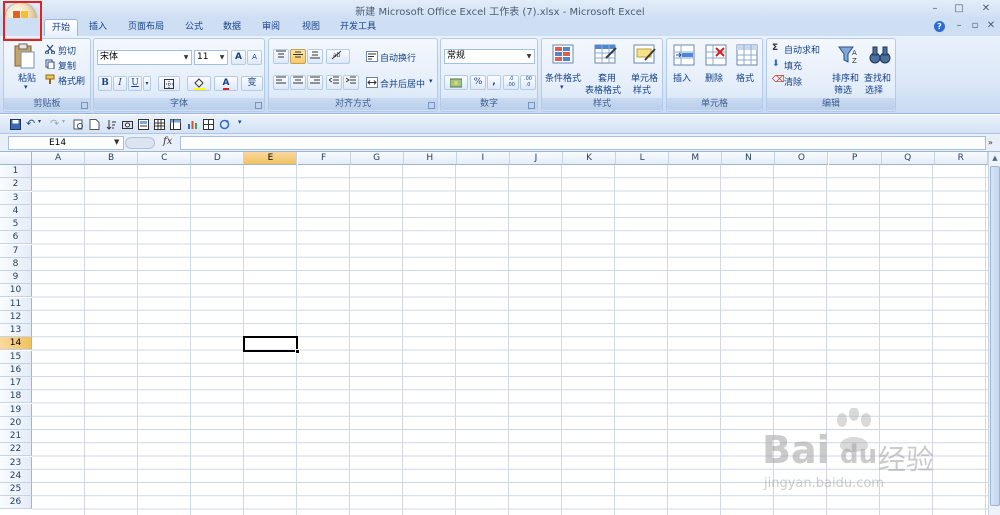 Image resolution: width=1000 pixels, height=515 pixels. Describe the element at coordinates (16, 384) in the screenshot. I see `row-header: 17` at that location.